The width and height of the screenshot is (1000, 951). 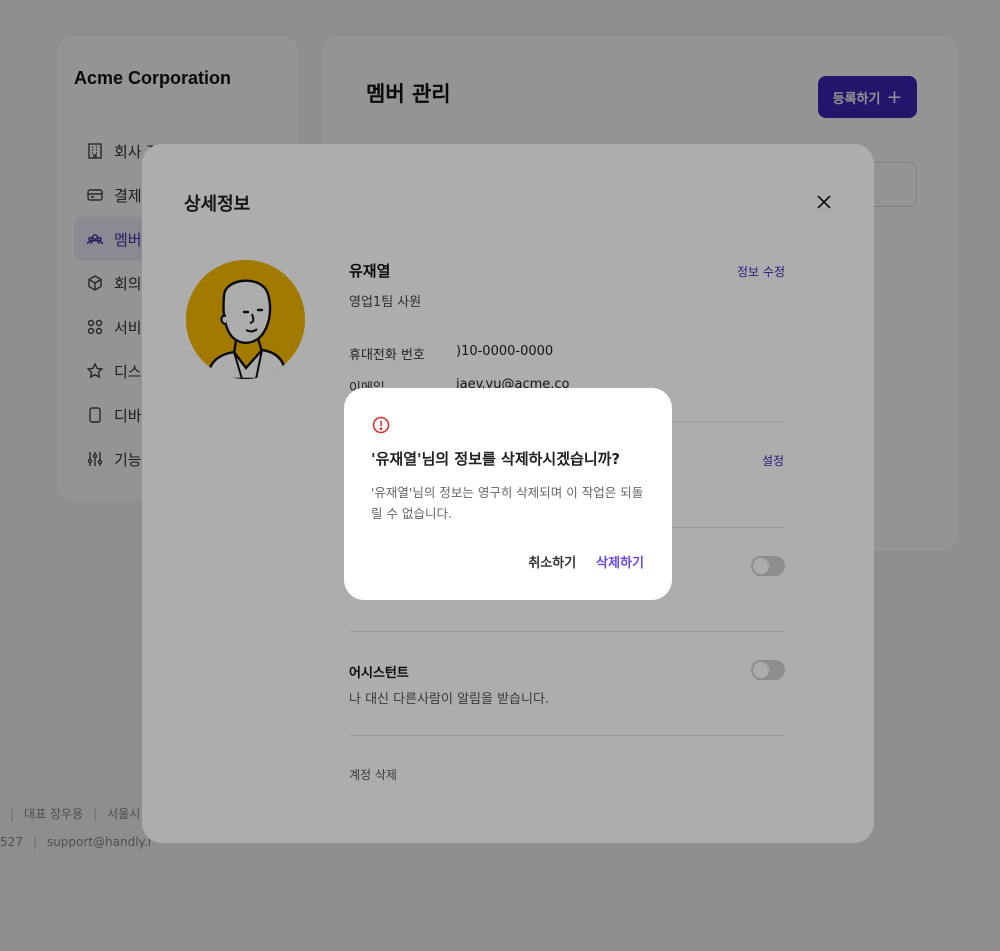 I want to click on avatar, so click(x=245, y=319).